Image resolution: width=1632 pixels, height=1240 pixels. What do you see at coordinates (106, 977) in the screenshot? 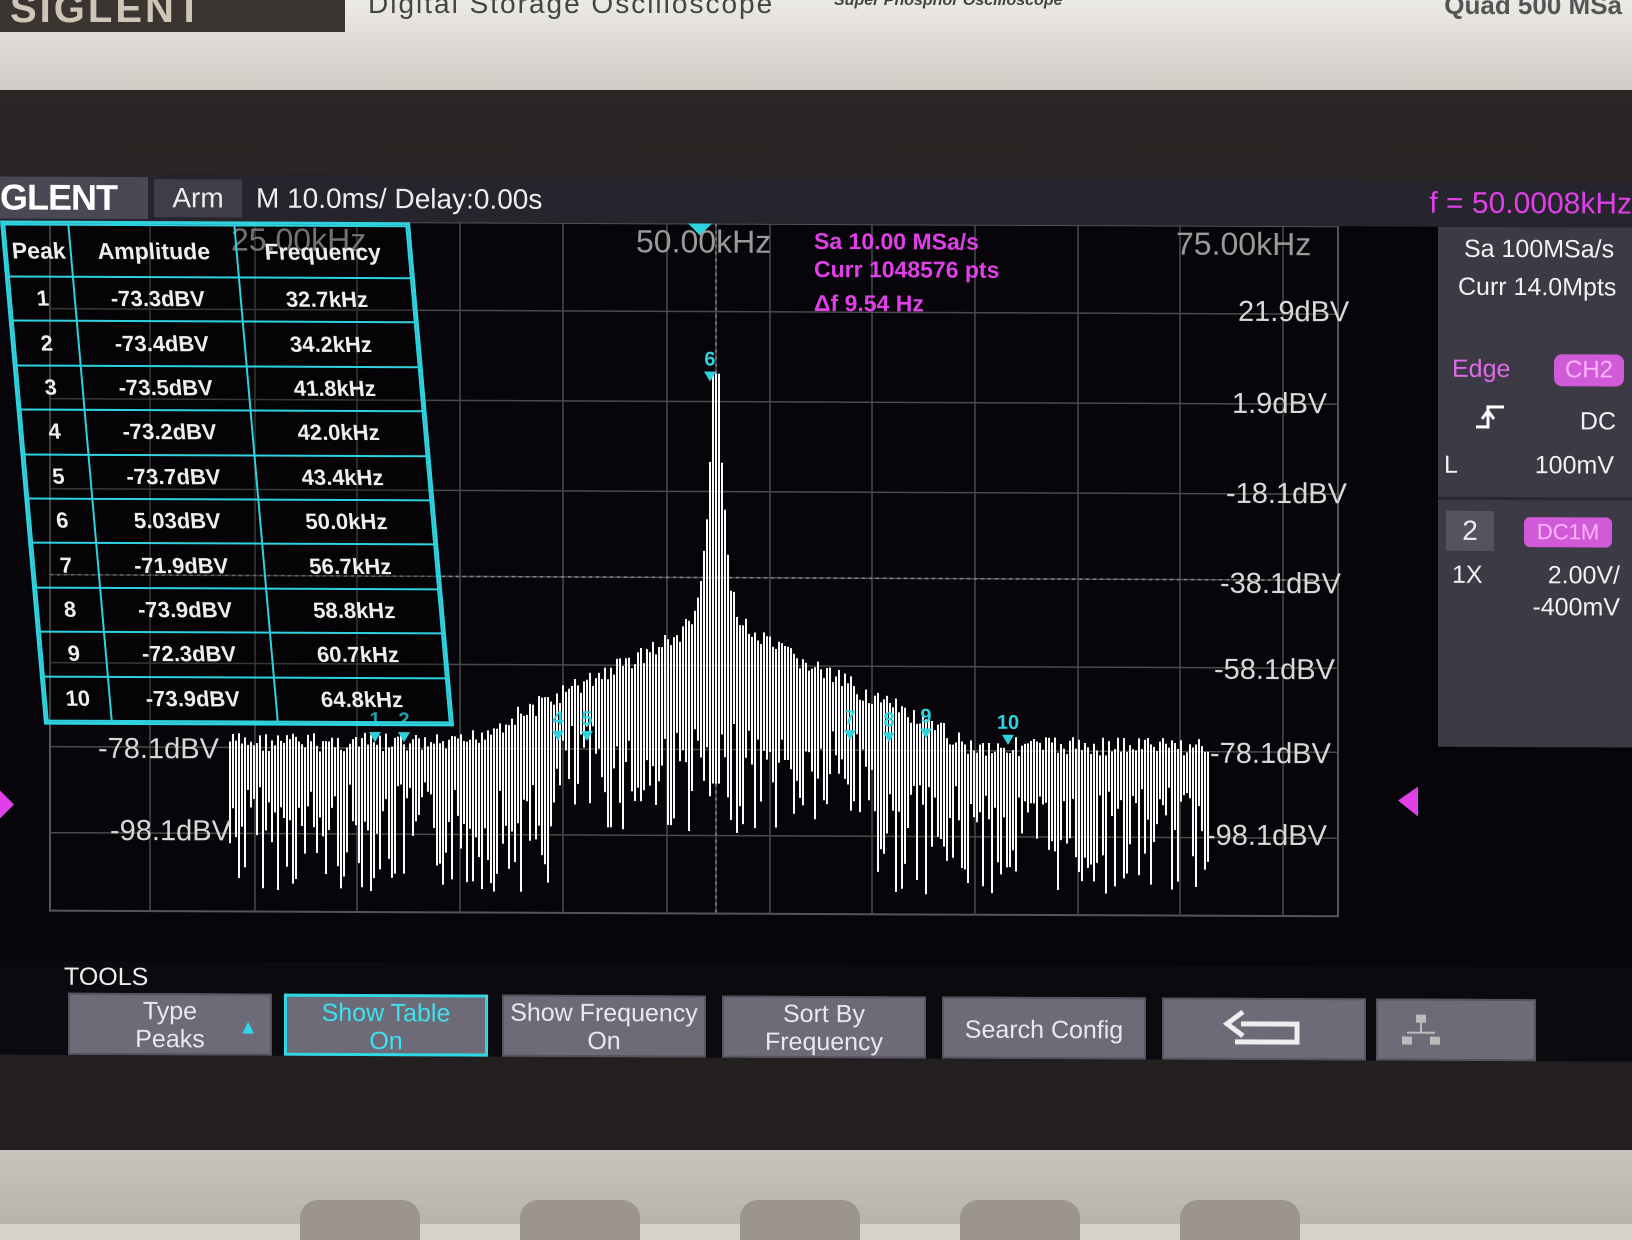
I see `tools-label: TOOLS` at bounding box center [106, 977].